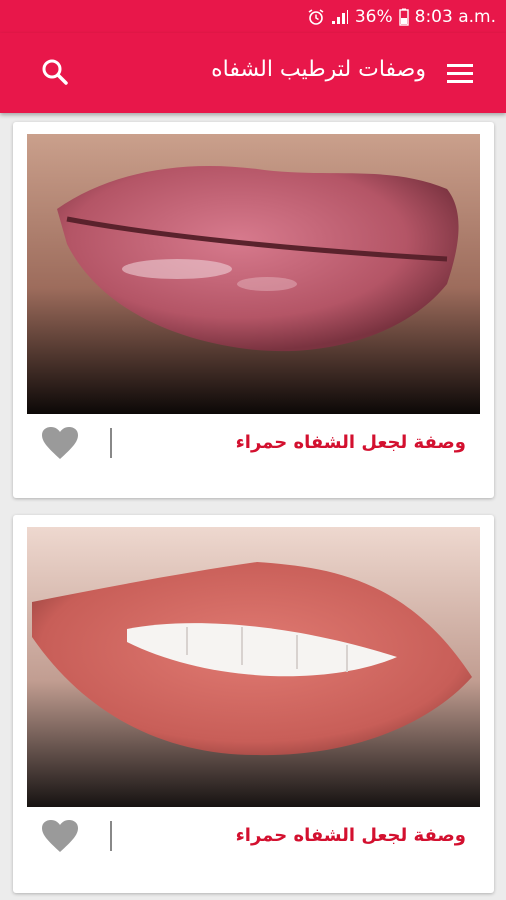  Describe the element at coordinates (253, 16) in the screenshot. I see `status-bar: 36% 8:03 a.m.` at that location.